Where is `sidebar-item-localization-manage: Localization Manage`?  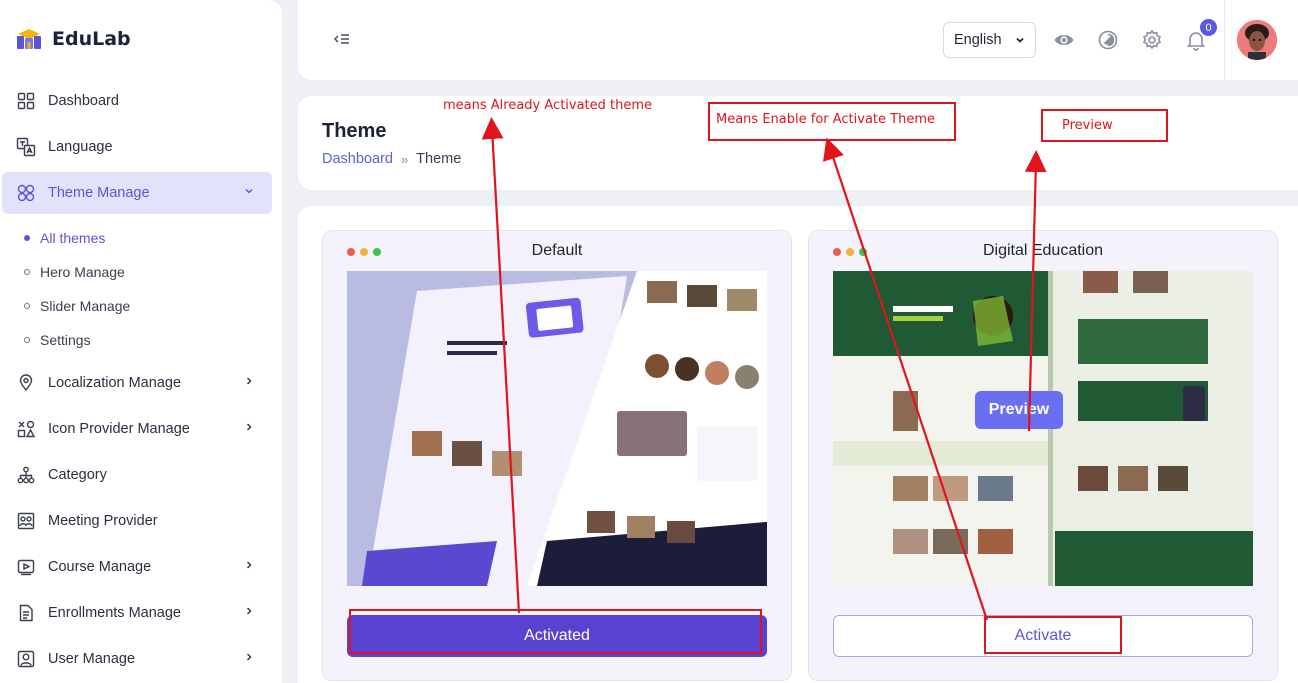 sidebar-item-localization-manage: Localization Manage is located at coordinates (137, 383).